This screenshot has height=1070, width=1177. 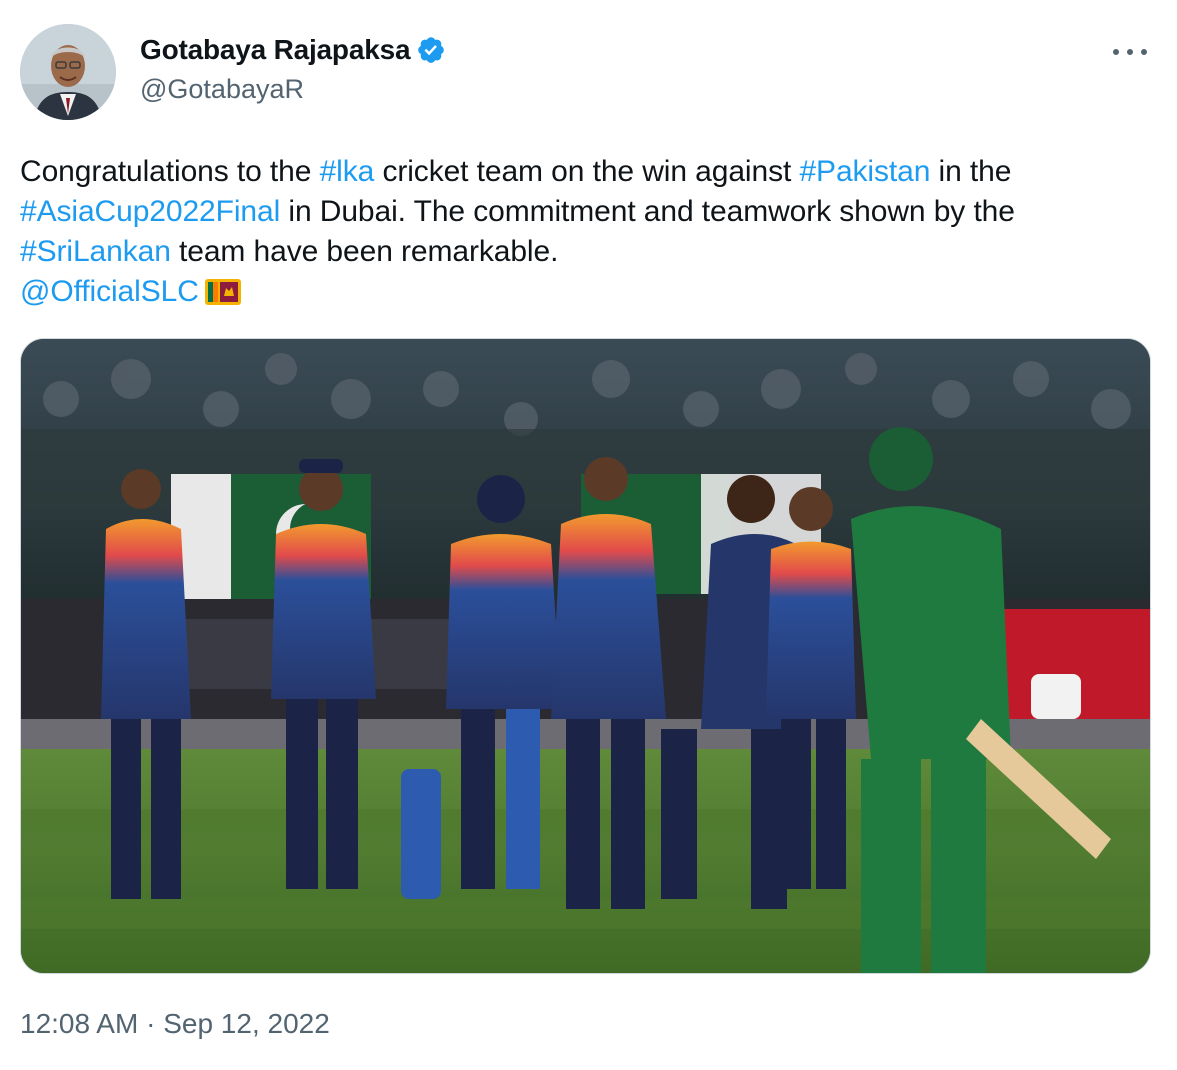 I want to click on text-segment: in the, so click(x=971, y=171).